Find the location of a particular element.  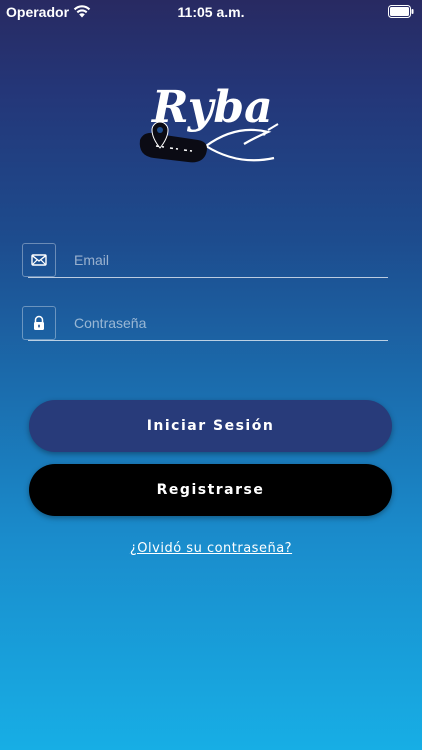

register-button: Registrarse is located at coordinates (210, 490).